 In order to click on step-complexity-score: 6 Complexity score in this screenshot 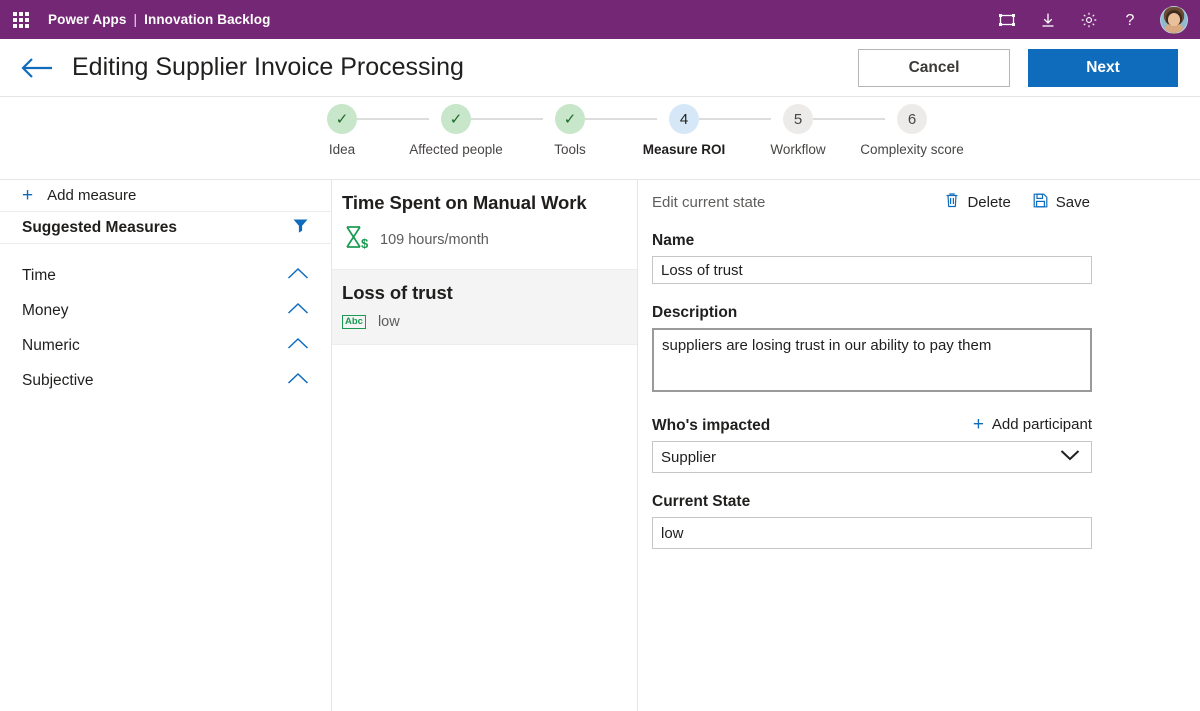, I will do `click(912, 131)`.